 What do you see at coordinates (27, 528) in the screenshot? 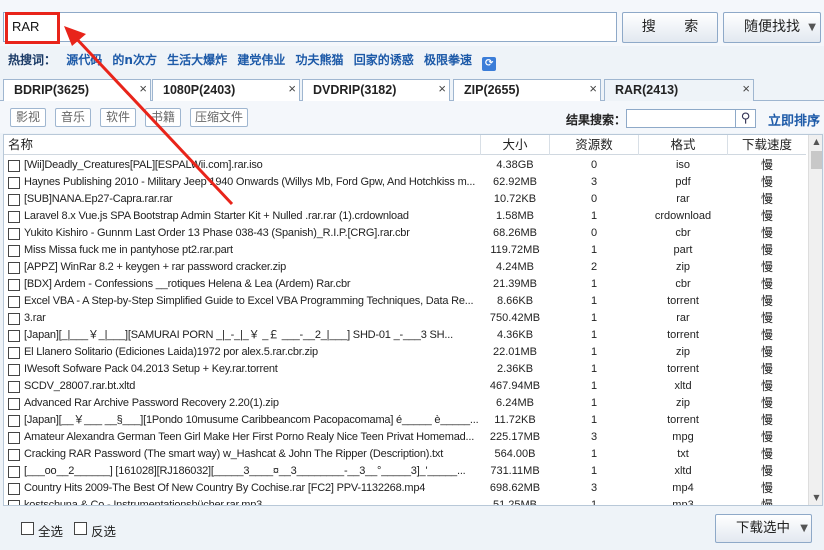
I see `select-all-checkbox` at bounding box center [27, 528].